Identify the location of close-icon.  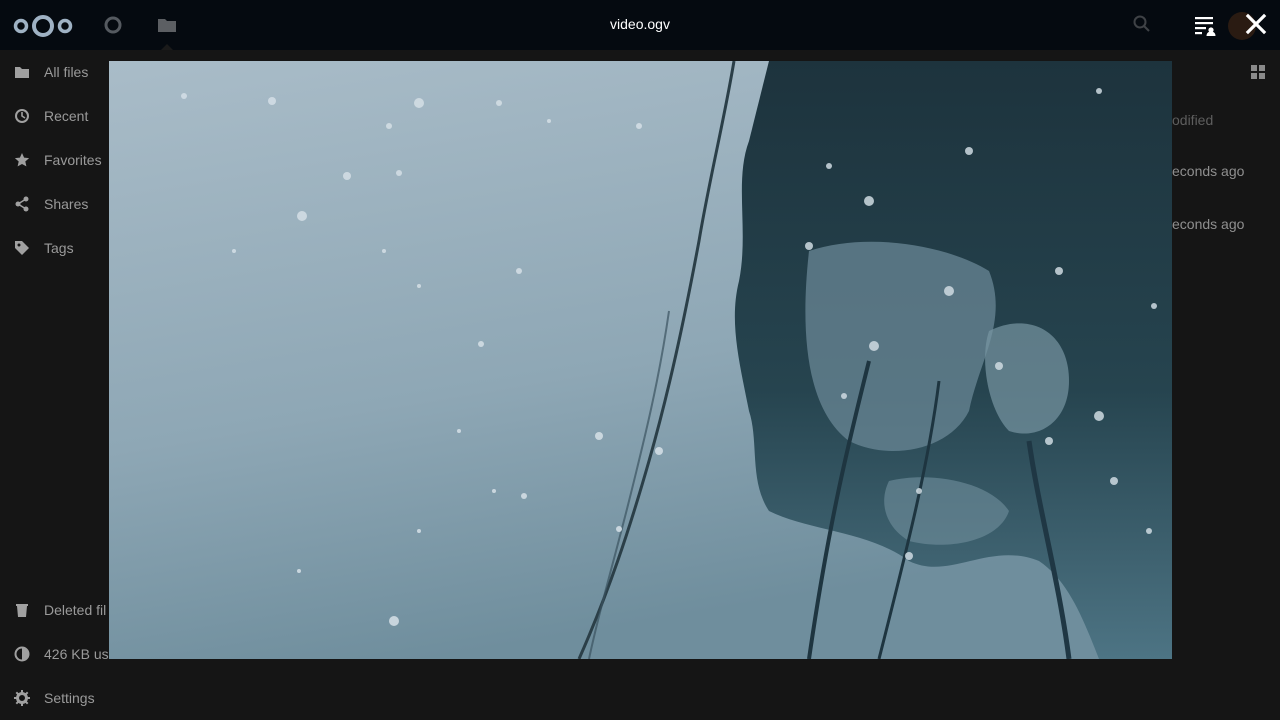
(1256, 24).